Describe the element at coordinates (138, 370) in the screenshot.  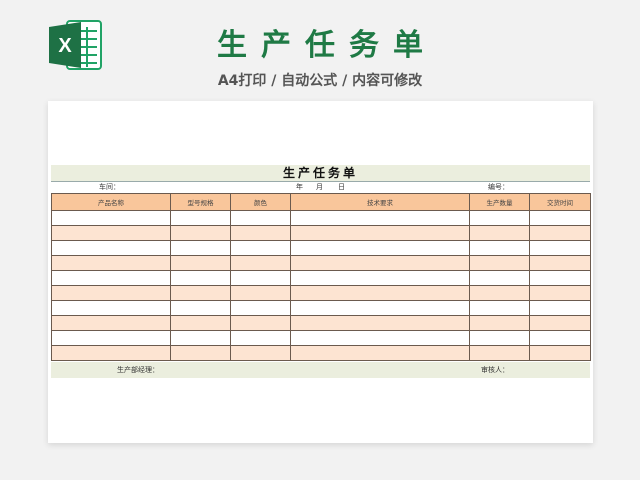
I see `manager-label: 生产部经理：` at that location.